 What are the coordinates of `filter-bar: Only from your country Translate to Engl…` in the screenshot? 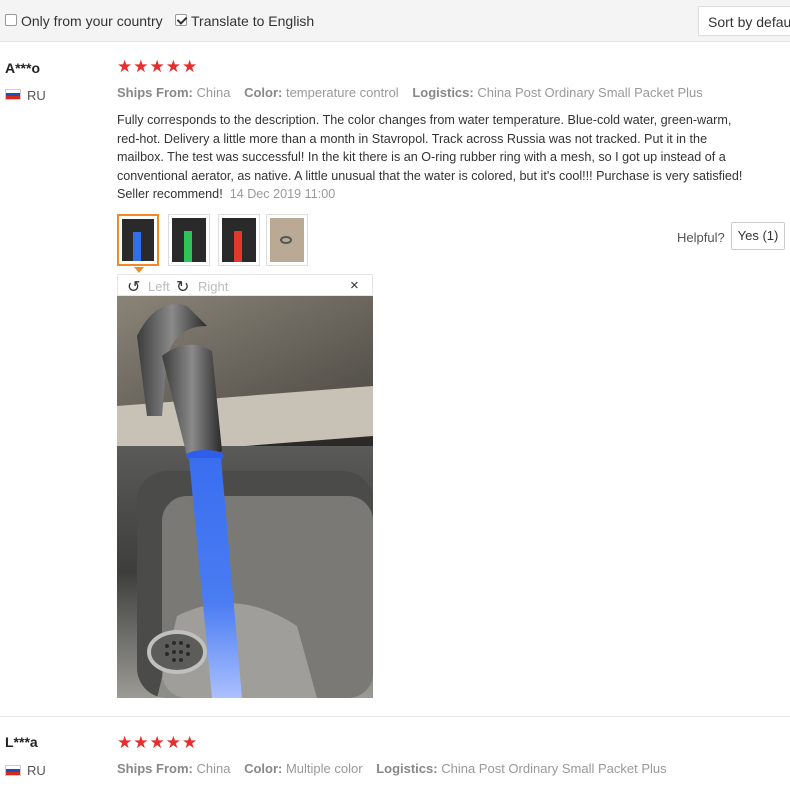 It's located at (395, 21).